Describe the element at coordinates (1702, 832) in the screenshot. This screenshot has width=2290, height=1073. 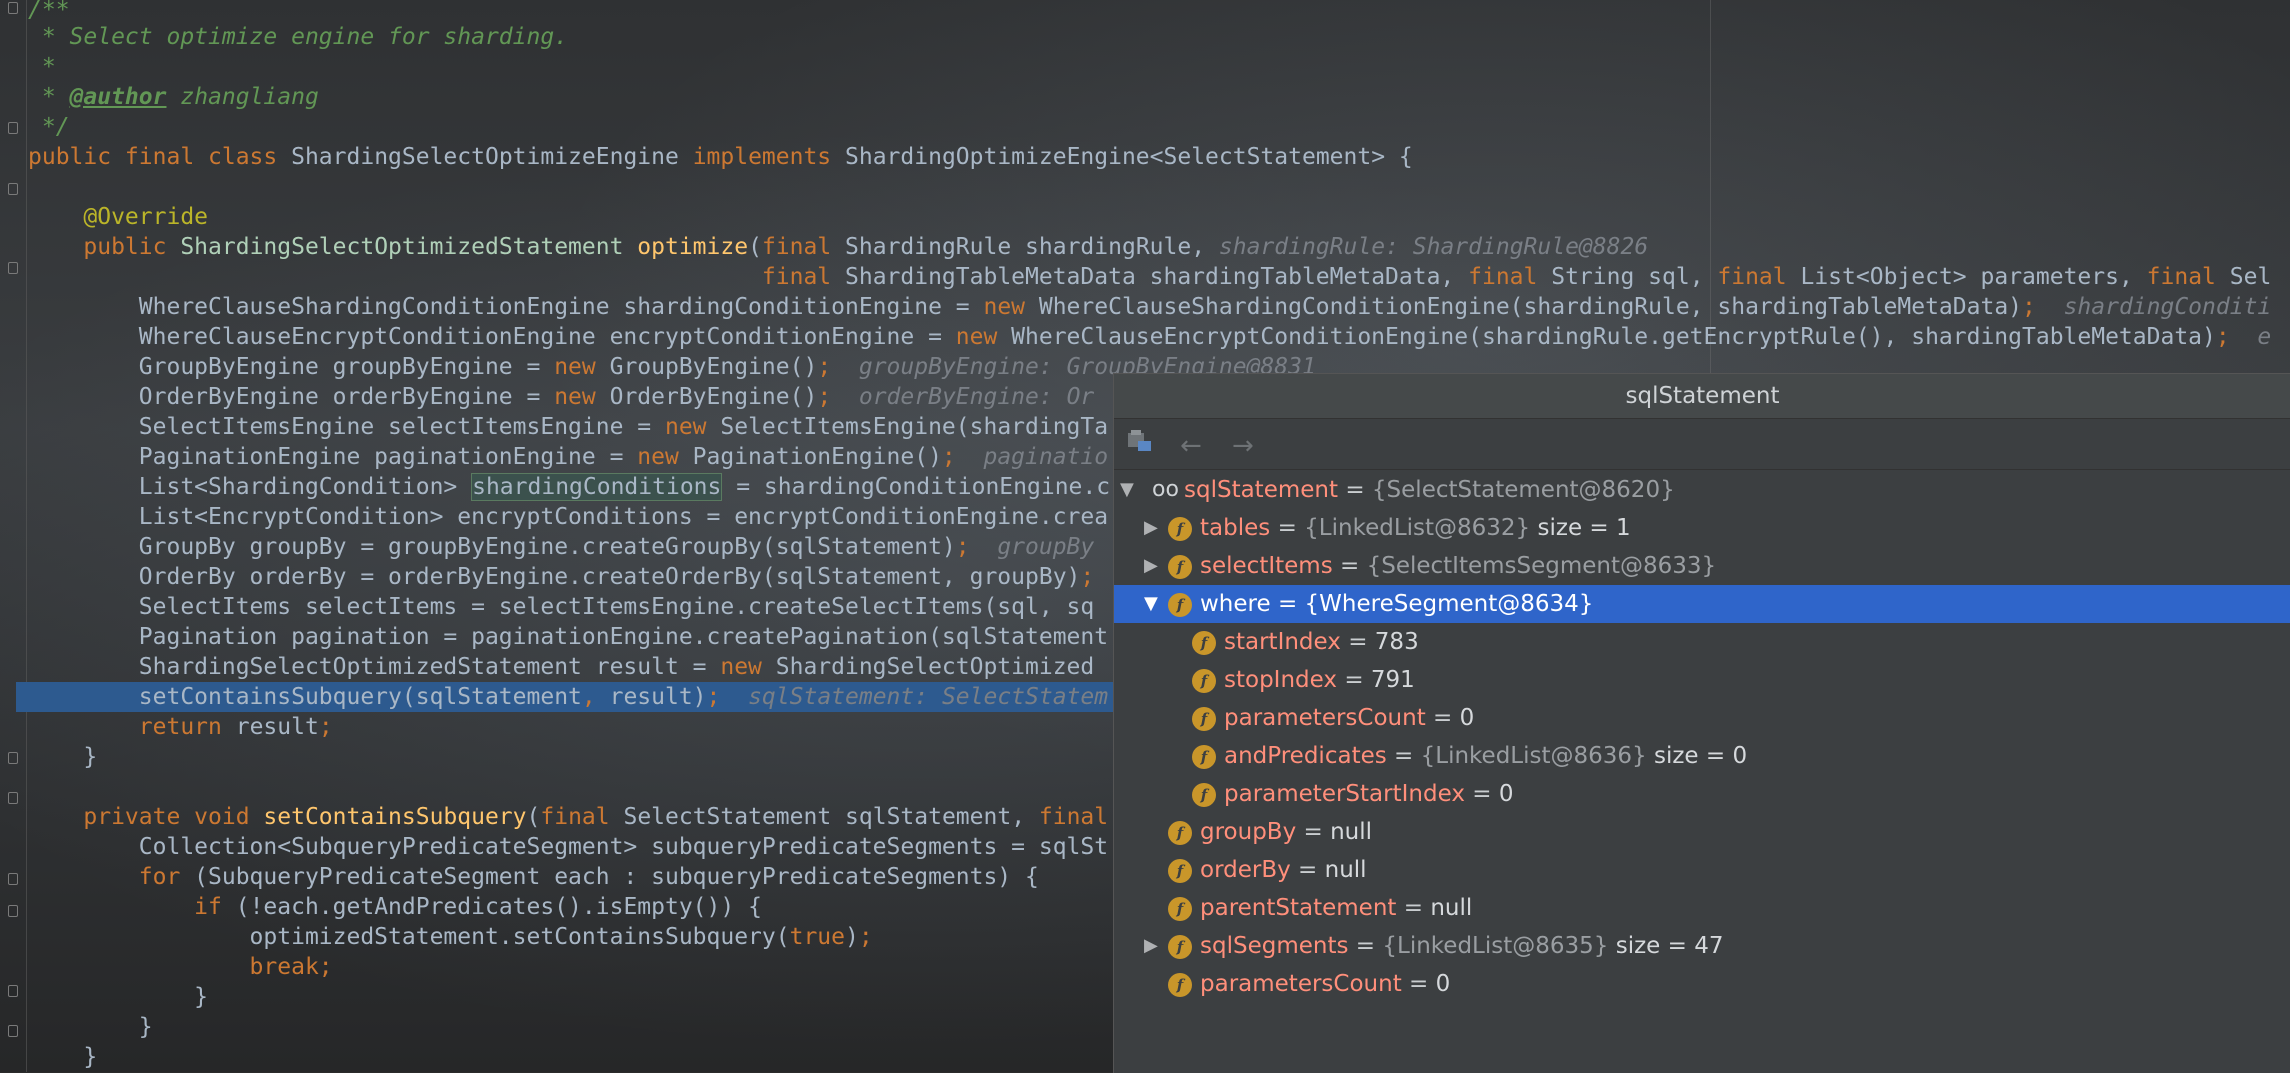
I see `tree-node-groupBy: f groupBy = null` at that location.